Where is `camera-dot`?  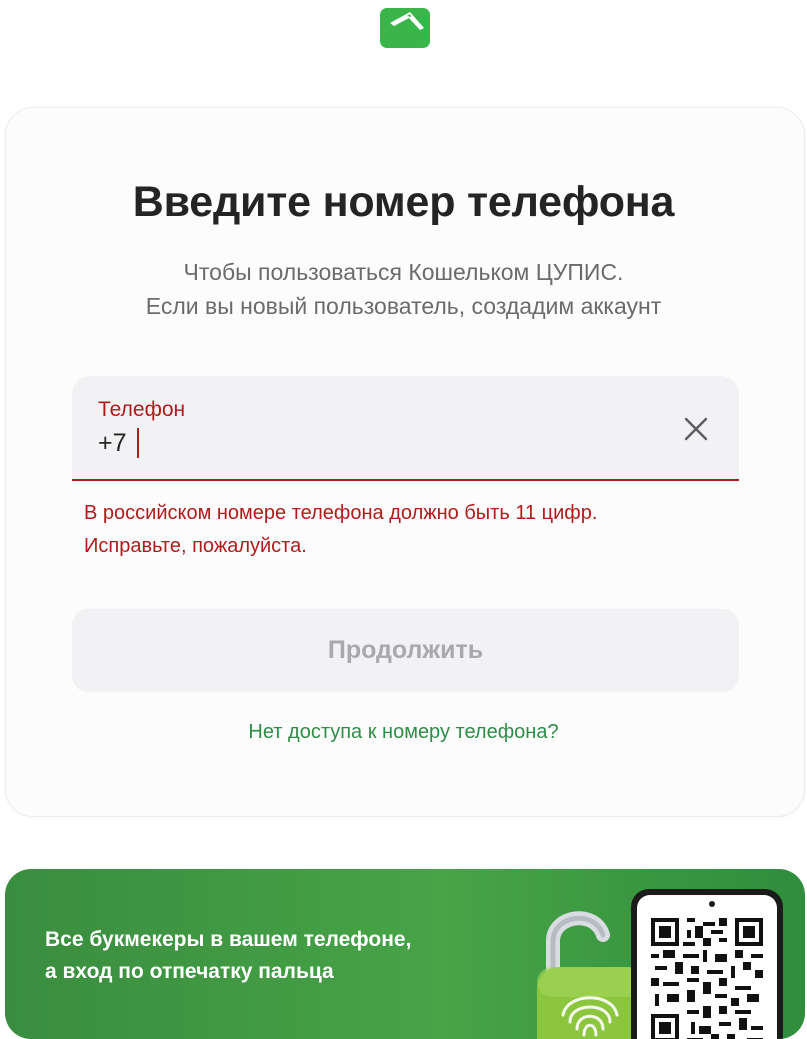 camera-dot is located at coordinates (712, 904).